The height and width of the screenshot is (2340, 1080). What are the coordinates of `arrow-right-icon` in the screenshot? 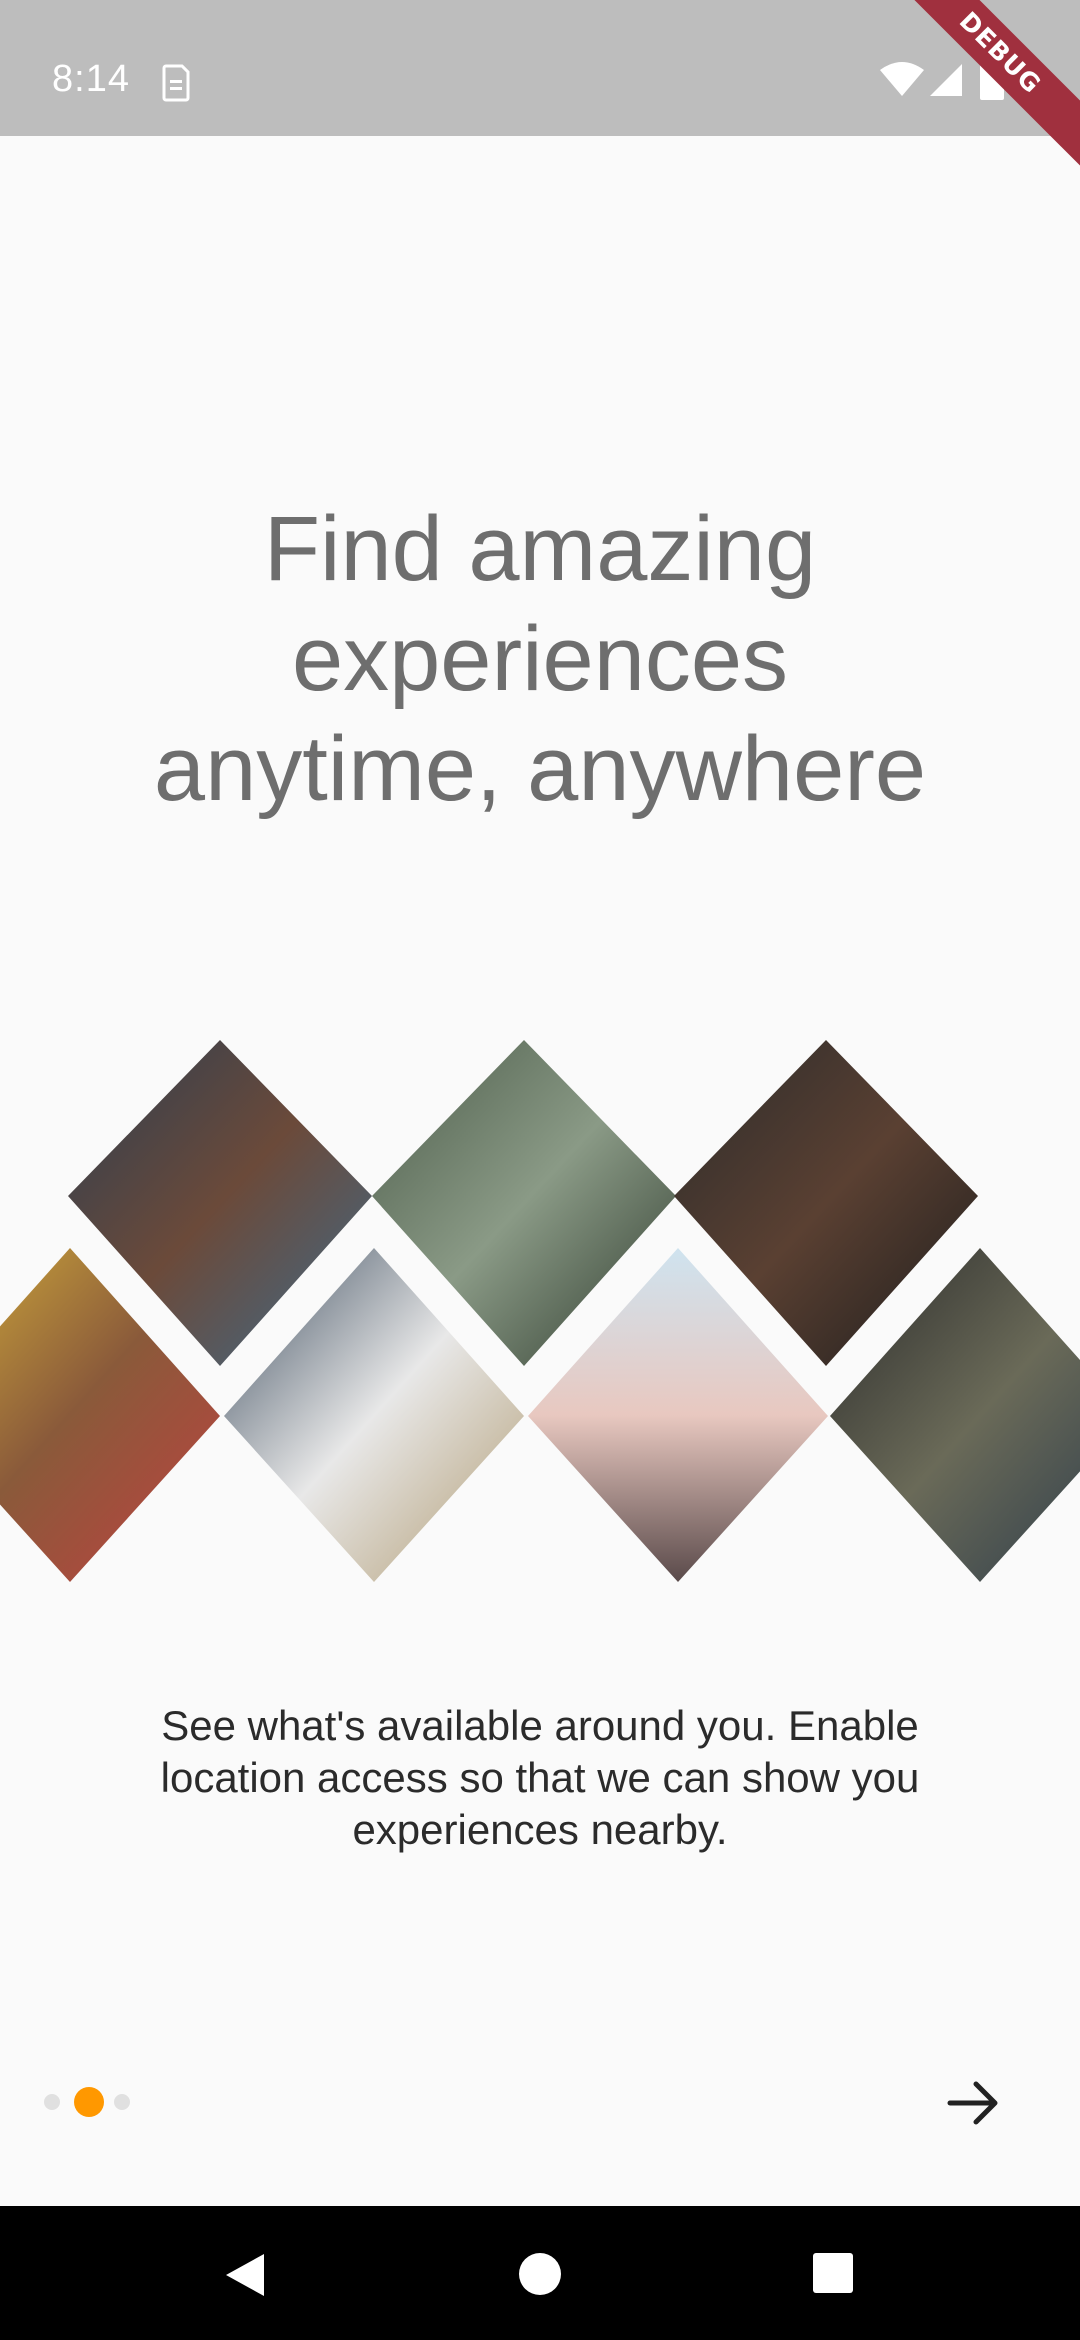 It's located at (972, 2103).